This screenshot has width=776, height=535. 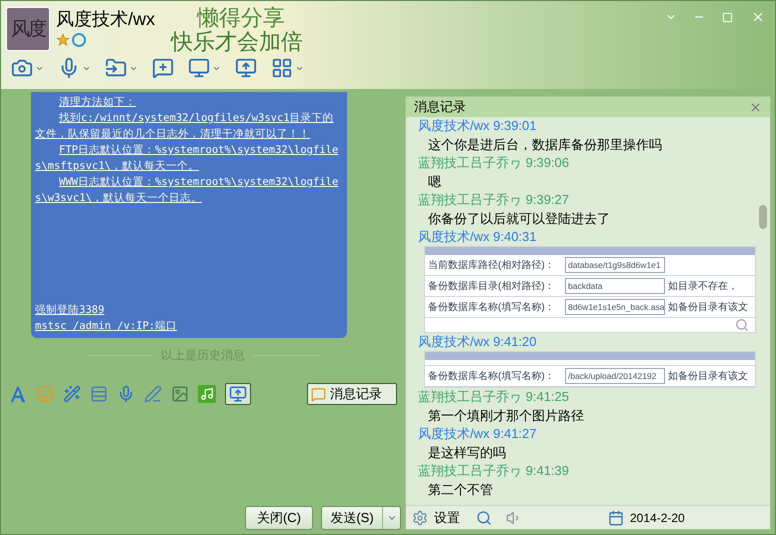 What do you see at coordinates (116, 68) in the screenshot?
I see `folder-icon` at bounding box center [116, 68].